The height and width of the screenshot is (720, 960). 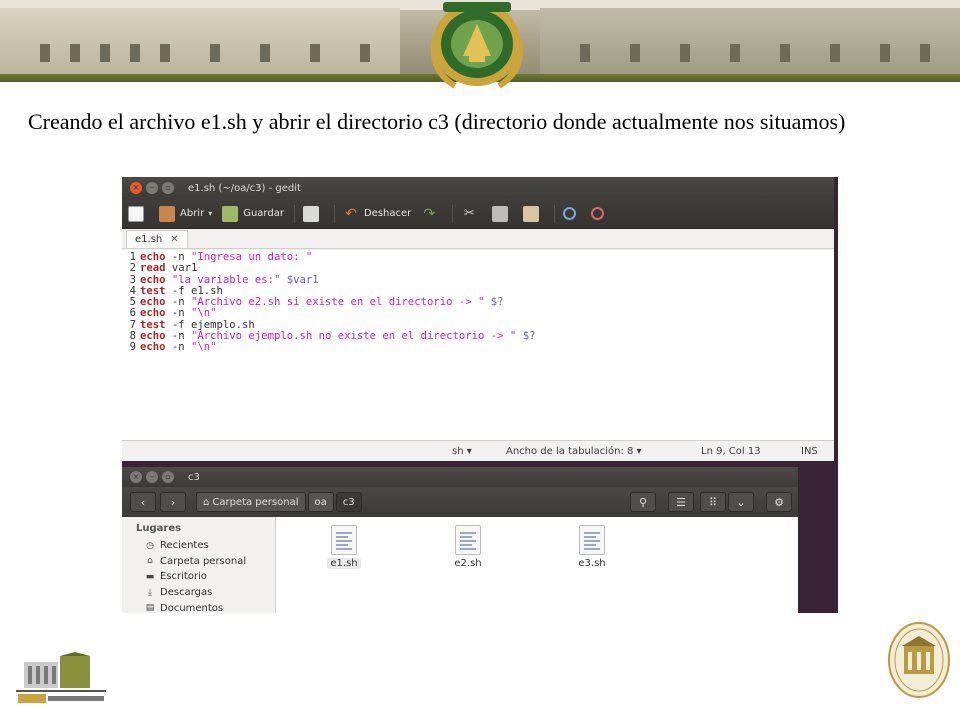 I want to click on new-document-icon, so click(x=136, y=213).